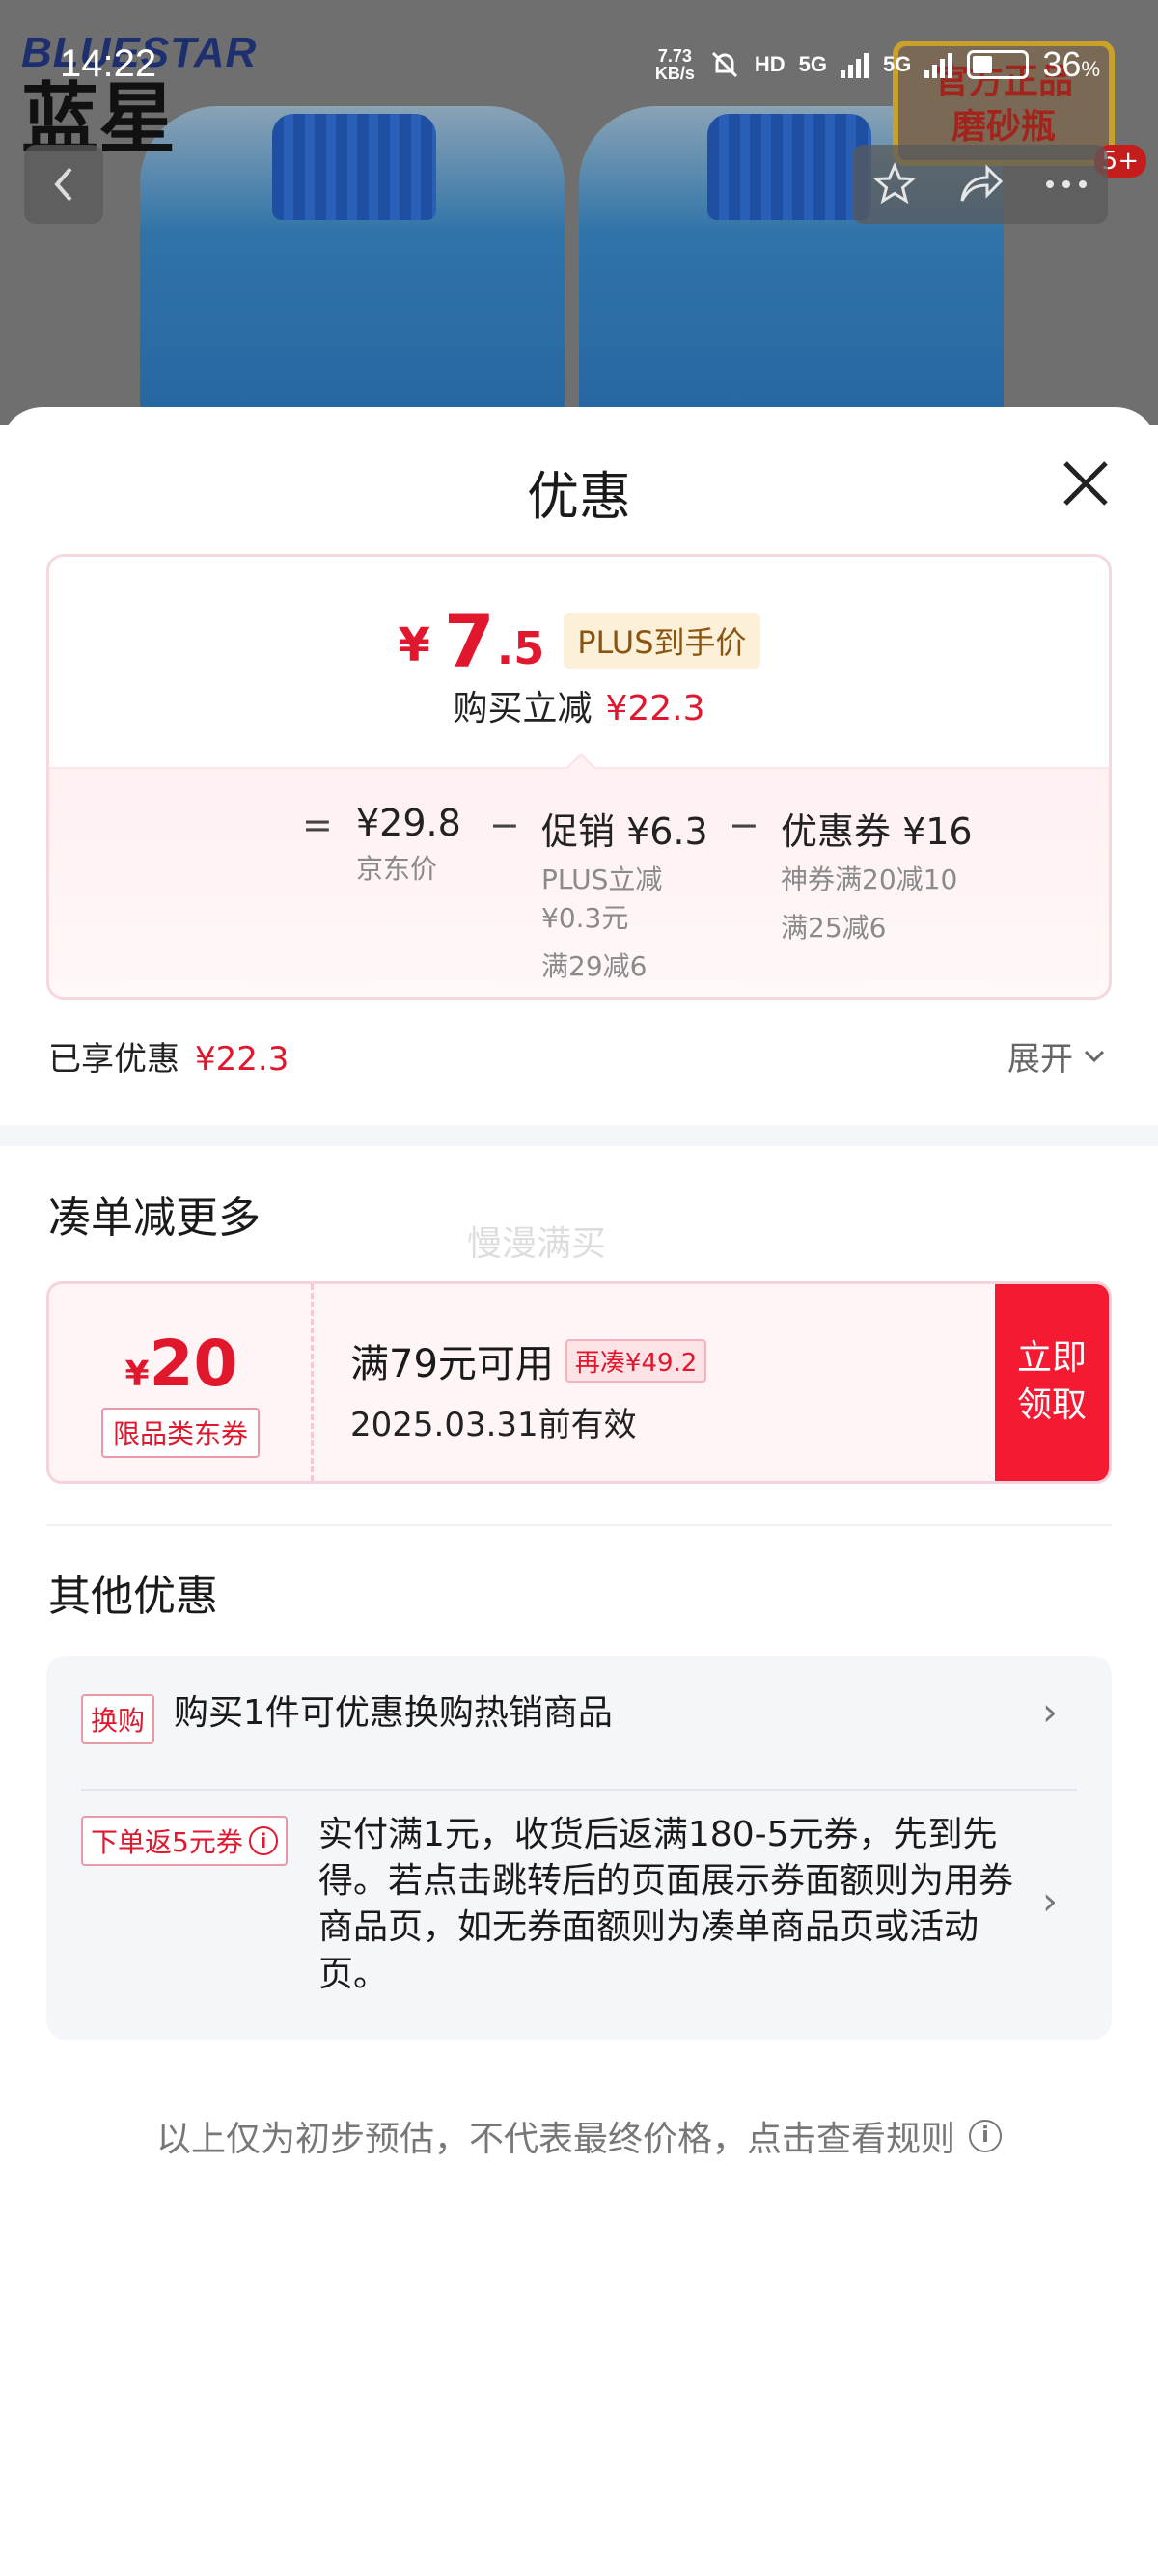 The height and width of the screenshot is (2576, 1158). I want to click on purchase-saving: 购买立减 ¥22.3, so click(579, 705).